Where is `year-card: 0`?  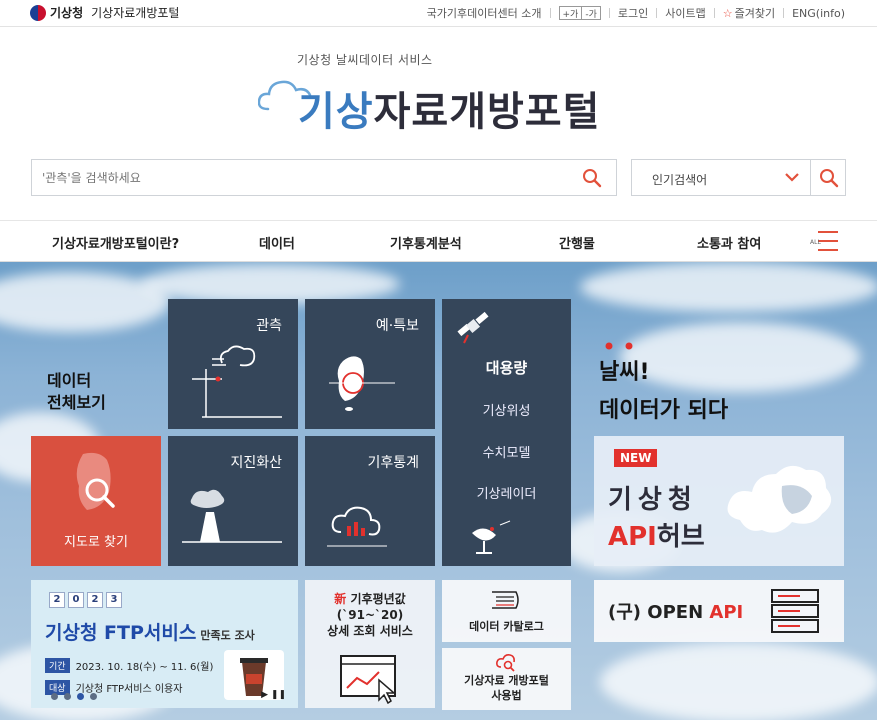
year-card: 0 is located at coordinates (76, 600).